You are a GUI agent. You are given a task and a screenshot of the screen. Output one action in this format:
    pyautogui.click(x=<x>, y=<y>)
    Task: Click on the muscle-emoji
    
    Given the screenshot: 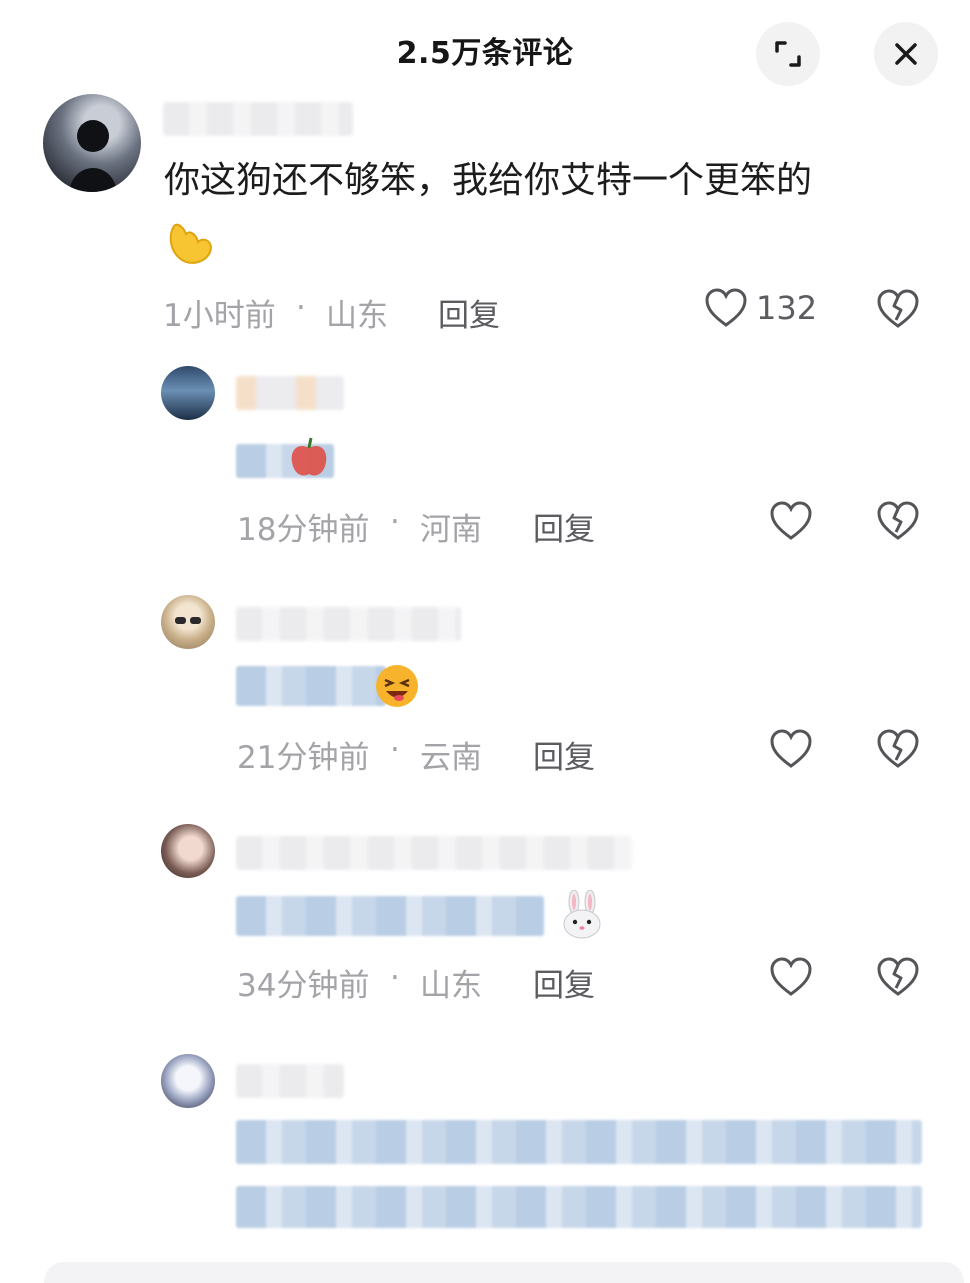 What is the action you would take?
    pyautogui.click(x=190, y=243)
    